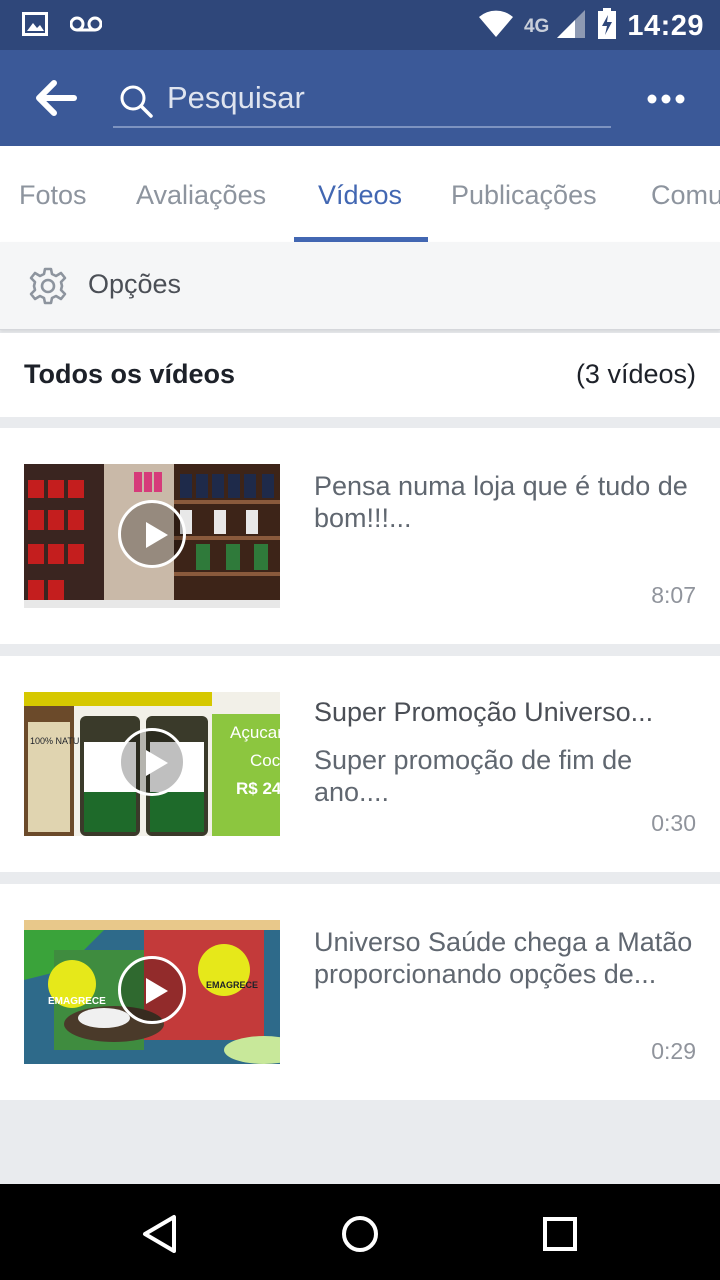 The image size is (720, 1280). Describe the element at coordinates (673, 595) in the screenshot. I see `video-duration: 8:07` at that location.